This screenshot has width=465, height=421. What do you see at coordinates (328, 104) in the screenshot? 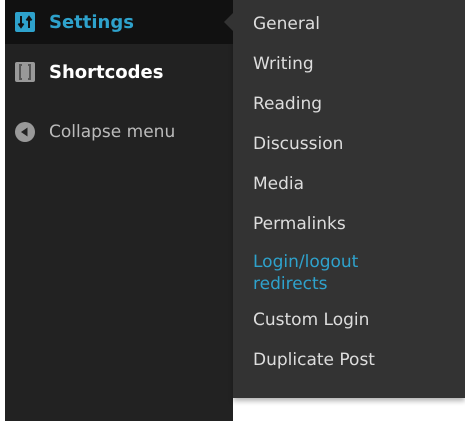
I see `submenu-item: Reading` at bounding box center [328, 104].